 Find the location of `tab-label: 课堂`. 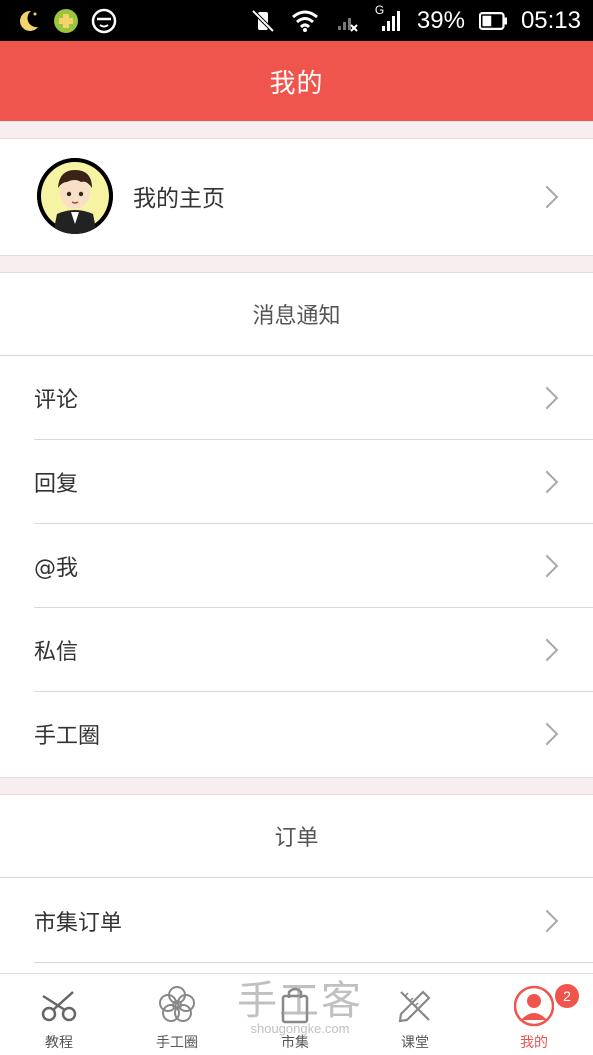

tab-label: 课堂 is located at coordinates (415, 1043).